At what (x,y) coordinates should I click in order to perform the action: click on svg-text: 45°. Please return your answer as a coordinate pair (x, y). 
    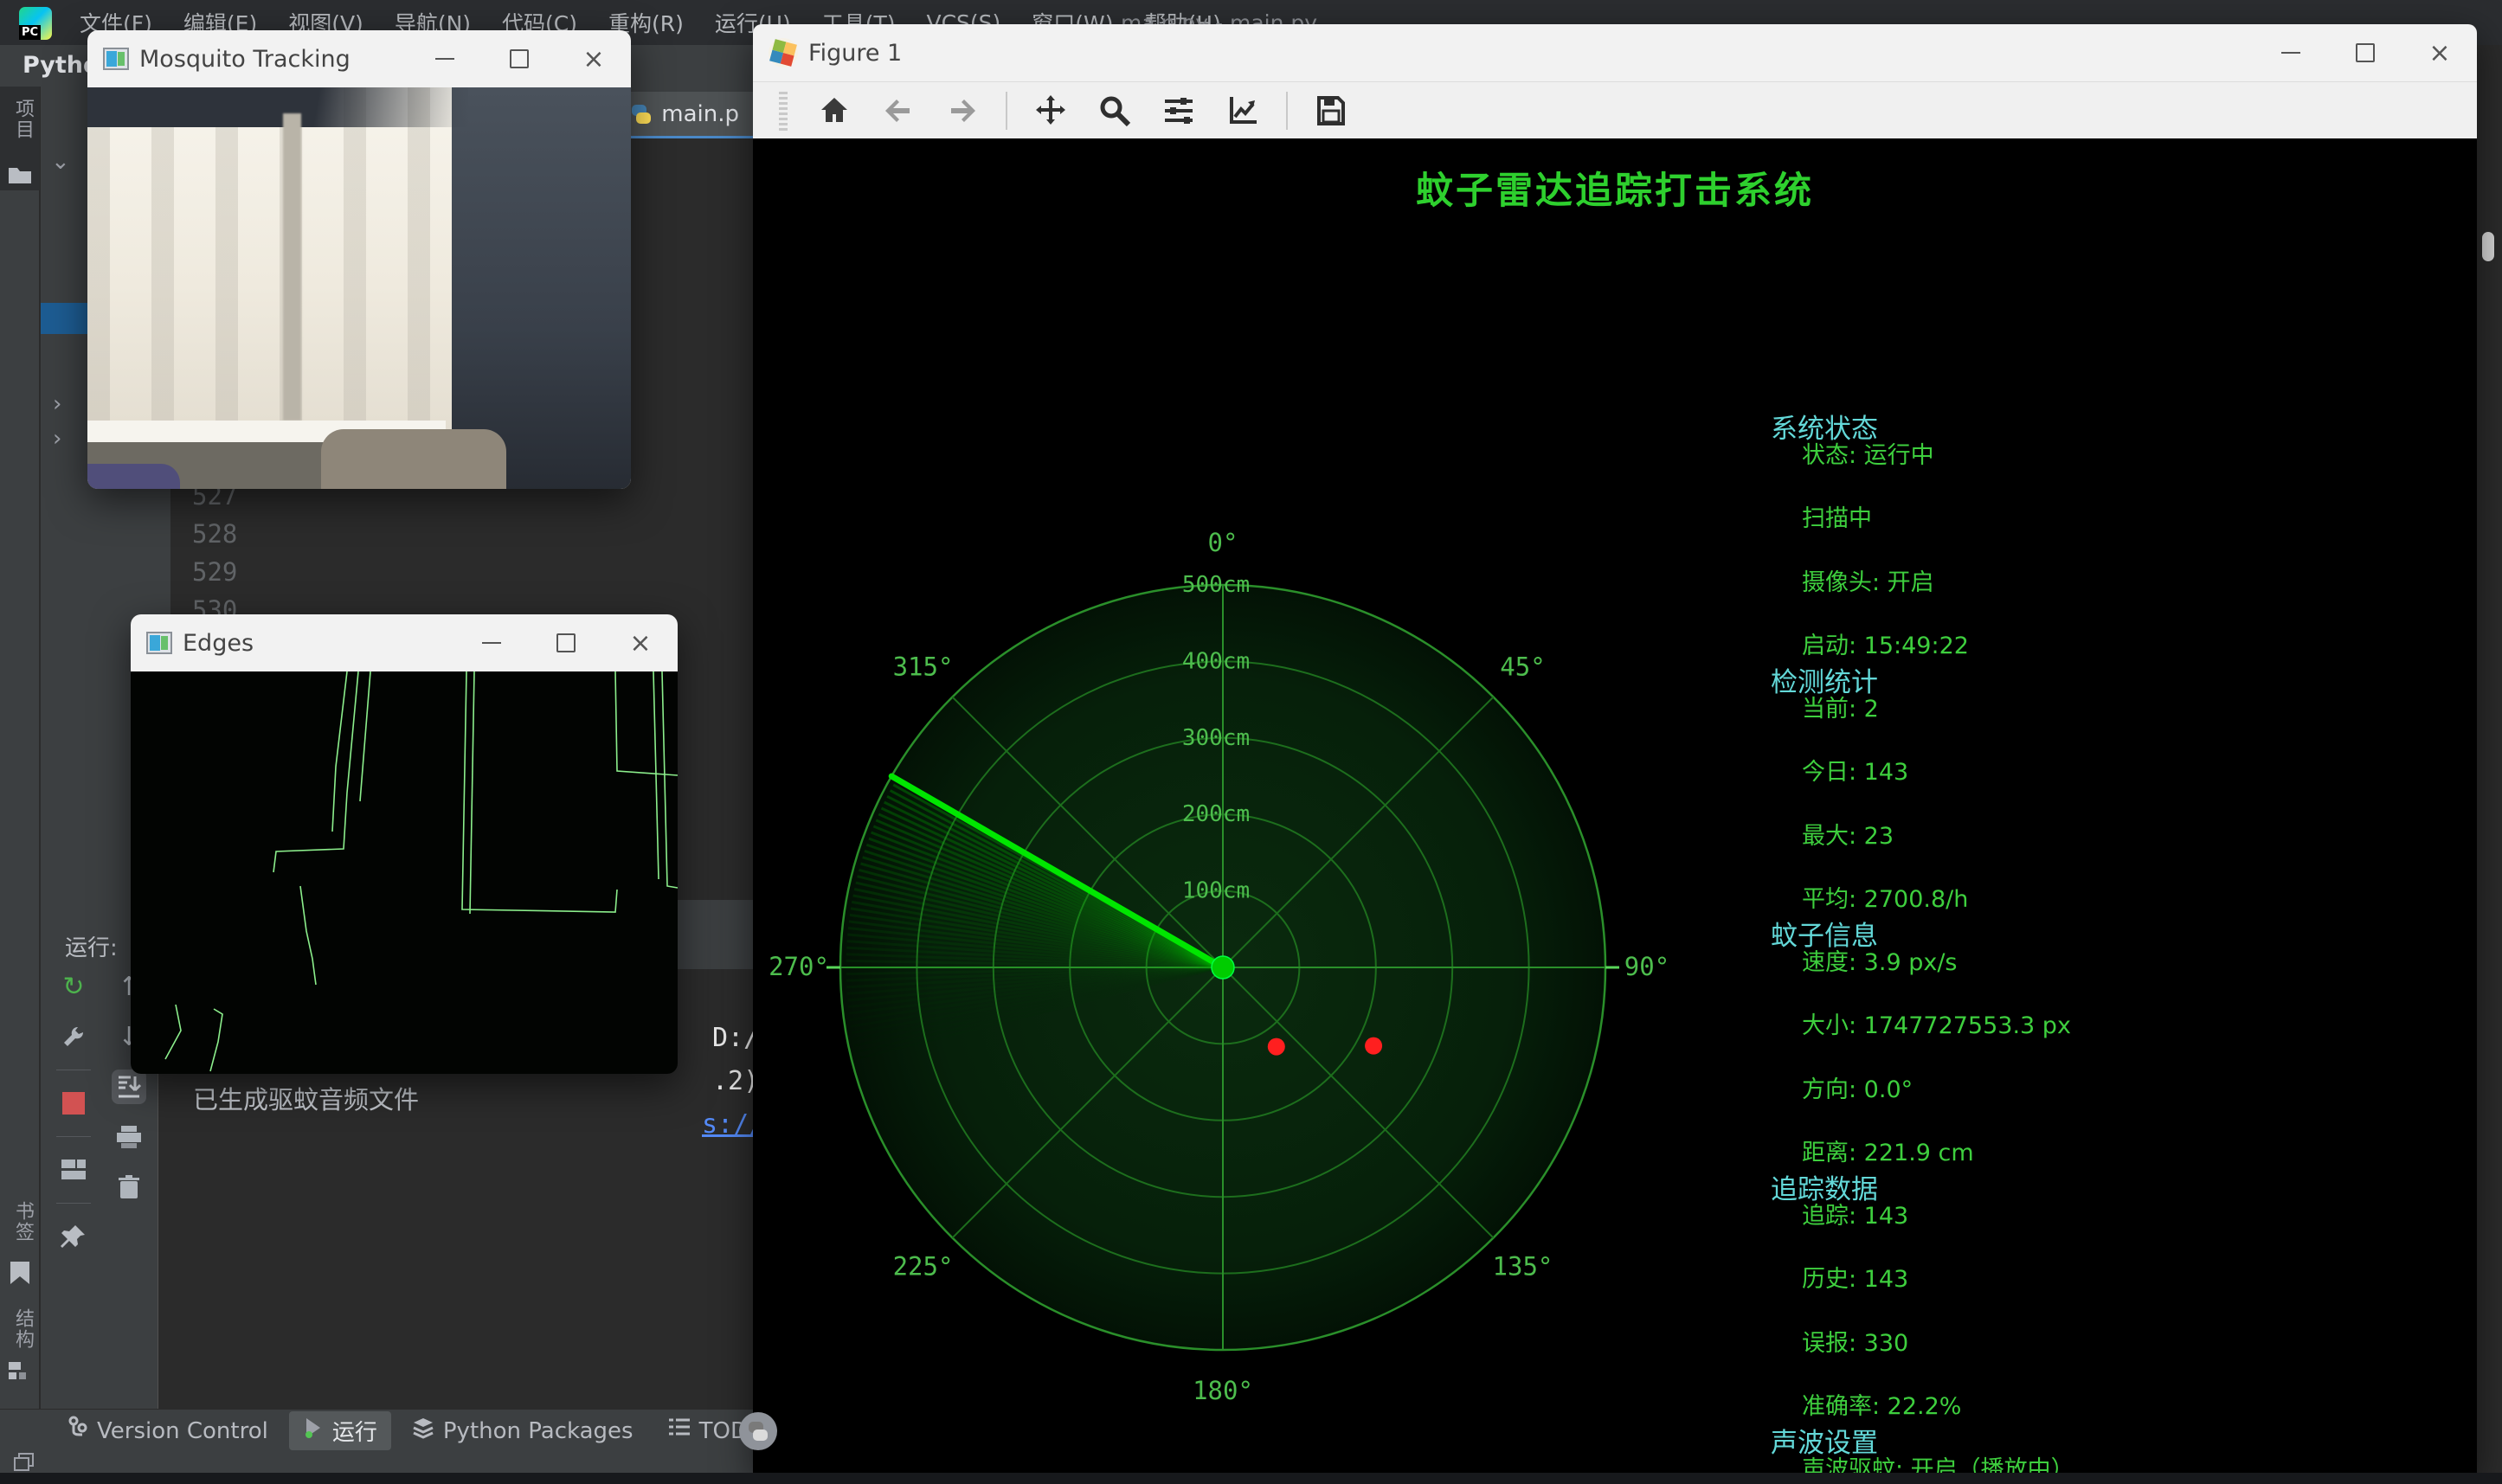
    Looking at the image, I should click on (1522, 667).